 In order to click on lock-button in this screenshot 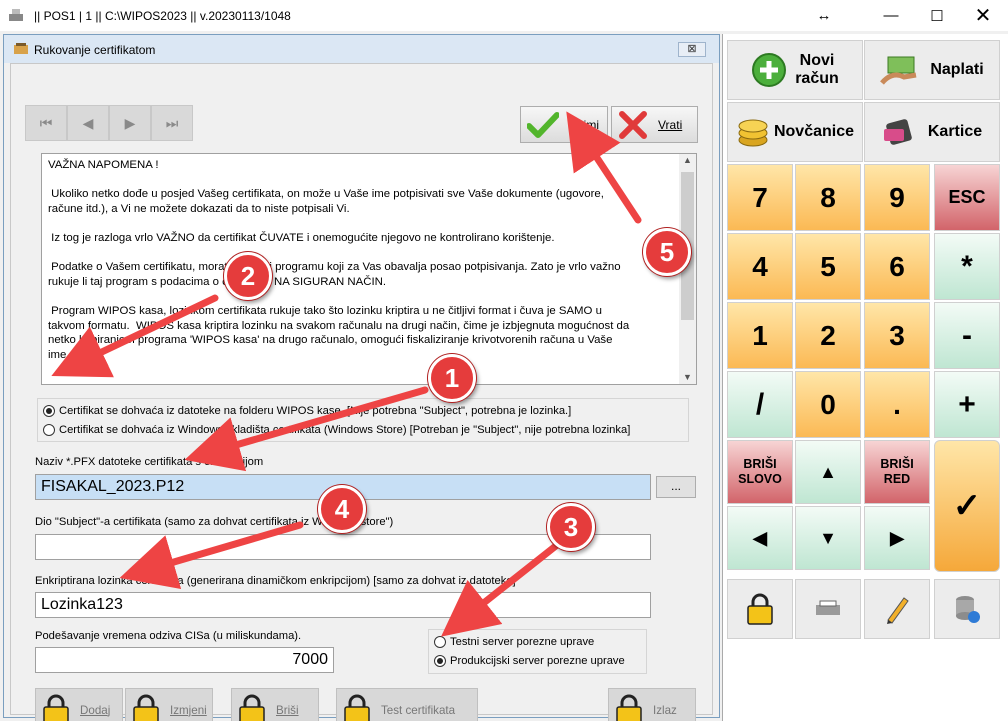, I will do `click(760, 609)`.